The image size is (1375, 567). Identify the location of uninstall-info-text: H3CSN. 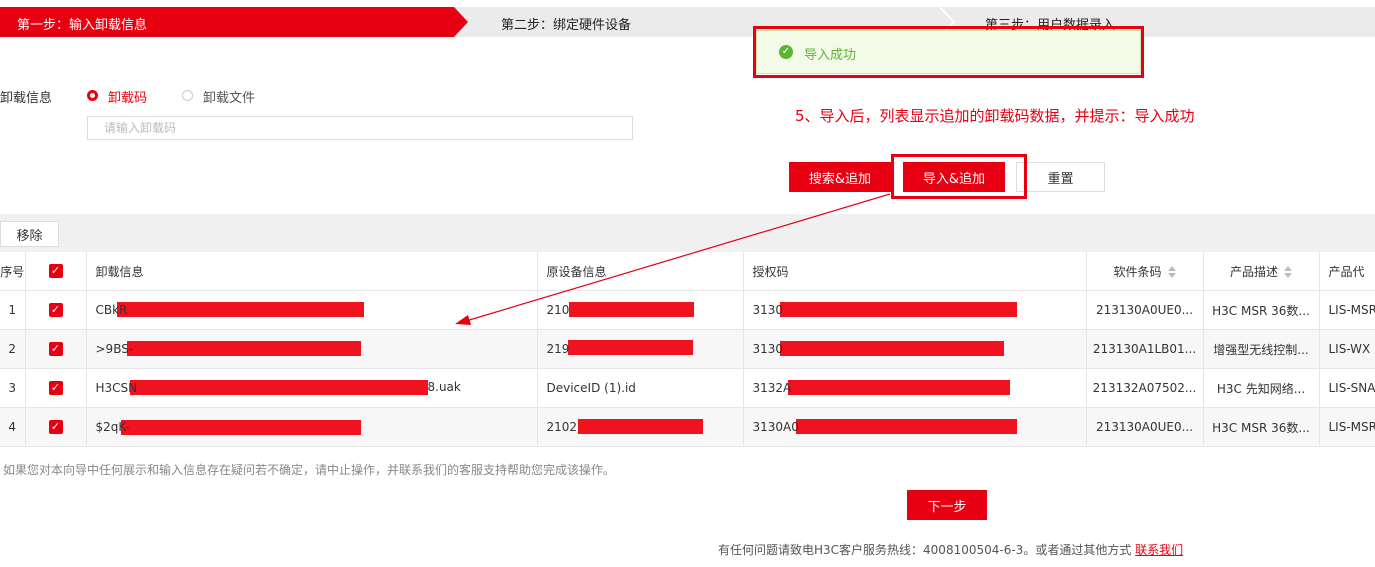
(116, 388).